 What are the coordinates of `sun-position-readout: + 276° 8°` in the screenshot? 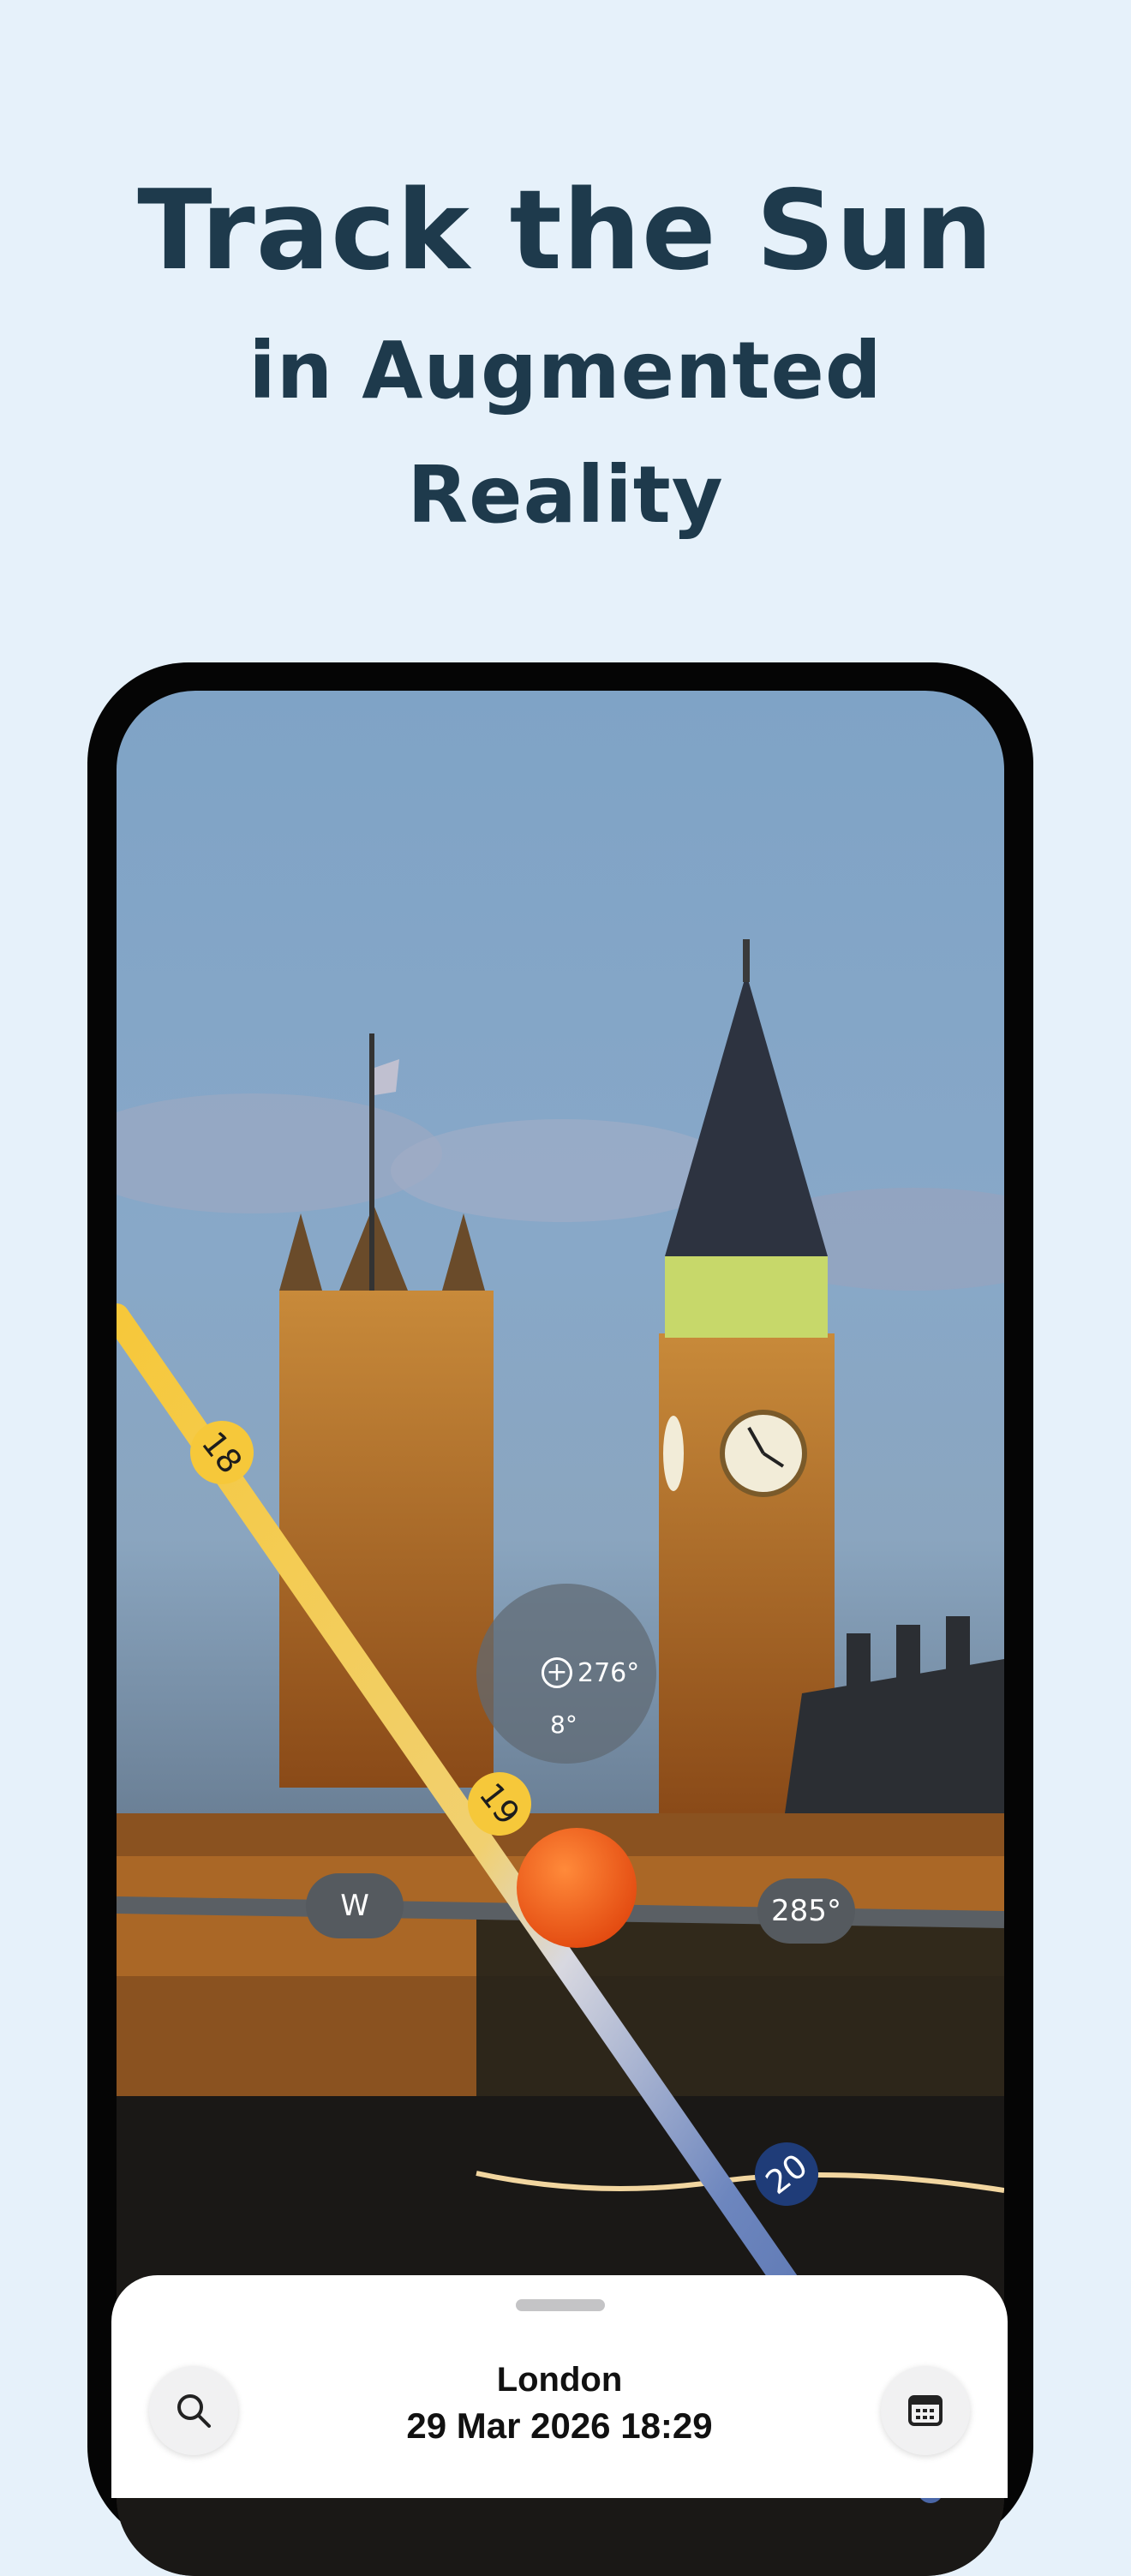 It's located at (566, 1674).